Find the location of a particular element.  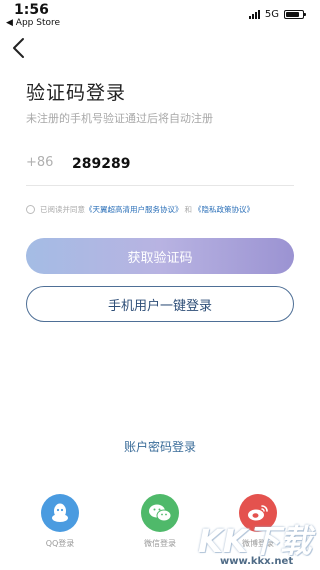

one-key-login-button: 手机用户一键登录 is located at coordinates (160, 304).